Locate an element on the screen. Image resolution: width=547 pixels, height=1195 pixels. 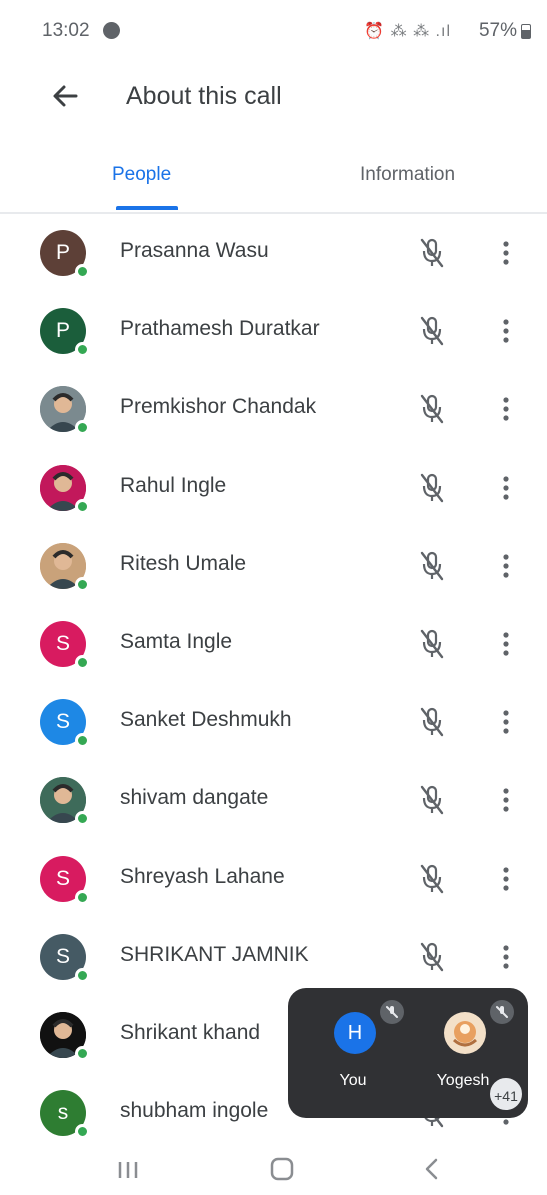
pip-label: You is located at coordinates (353, 1080).